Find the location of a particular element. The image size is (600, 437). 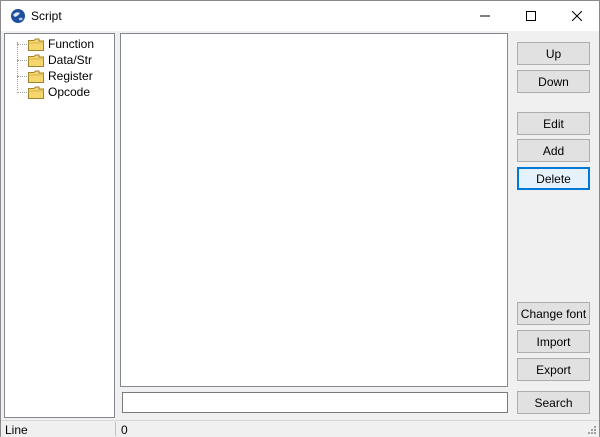

title-bar: Script is located at coordinates (300, 16).